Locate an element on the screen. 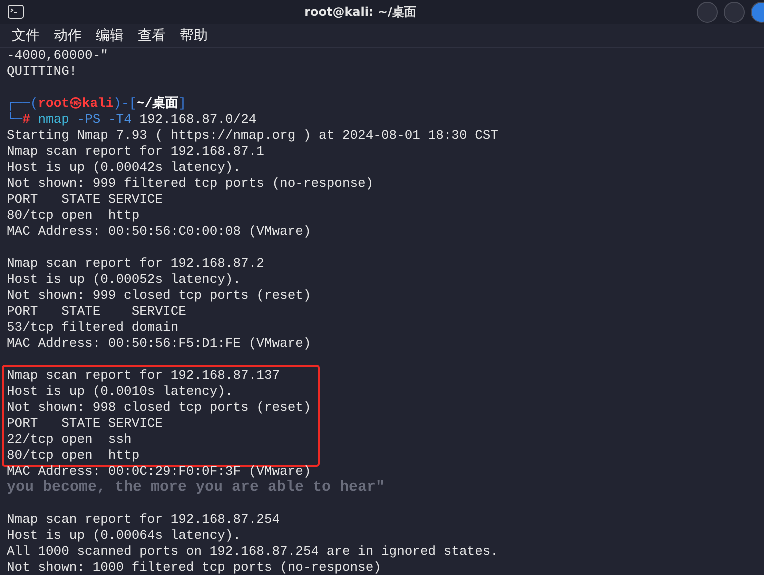 The image size is (764, 575). prompt-line: ┌──(root㉿kali)-[~/桌面] is located at coordinates (97, 104).